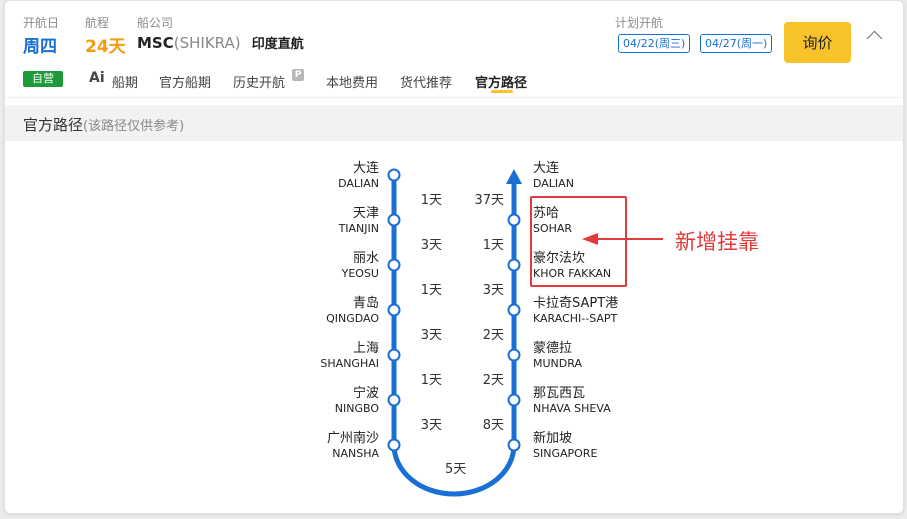  What do you see at coordinates (431, 380) in the screenshot?
I see `outbound-days-4: 1天` at bounding box center [431, 380].